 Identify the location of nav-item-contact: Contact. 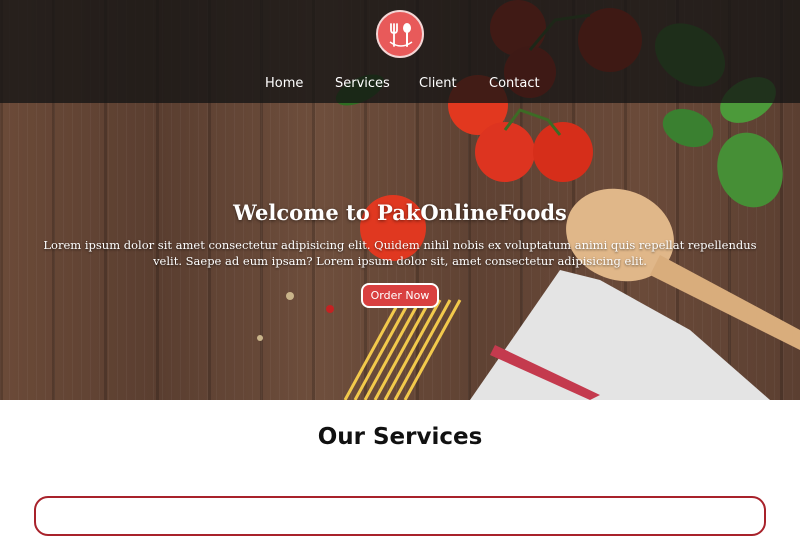
(514, 83).